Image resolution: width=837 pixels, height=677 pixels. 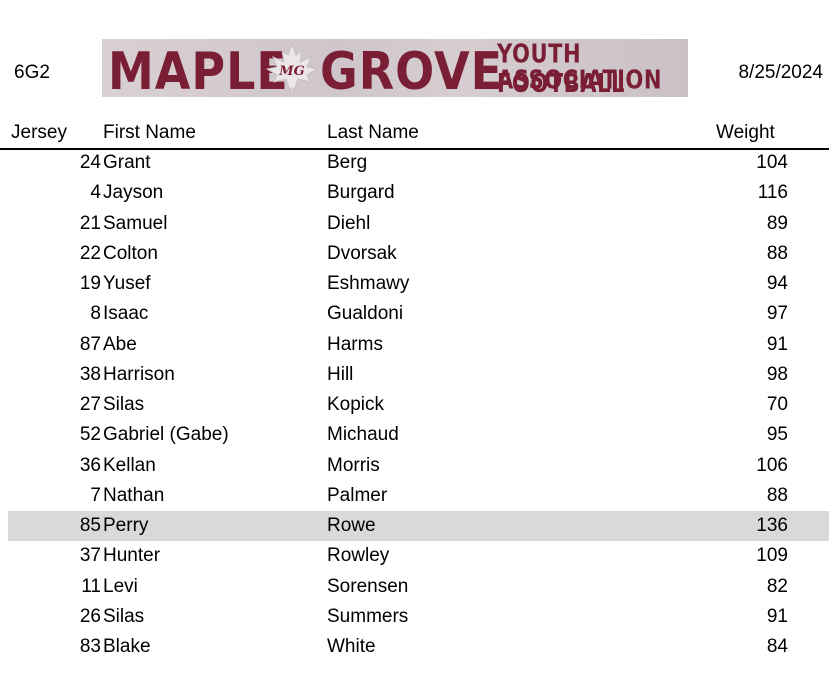 What do you see at coordinates (772, 465) in the screenshot?
I see `weight-cell: 106` at bounding box center [772, 465].